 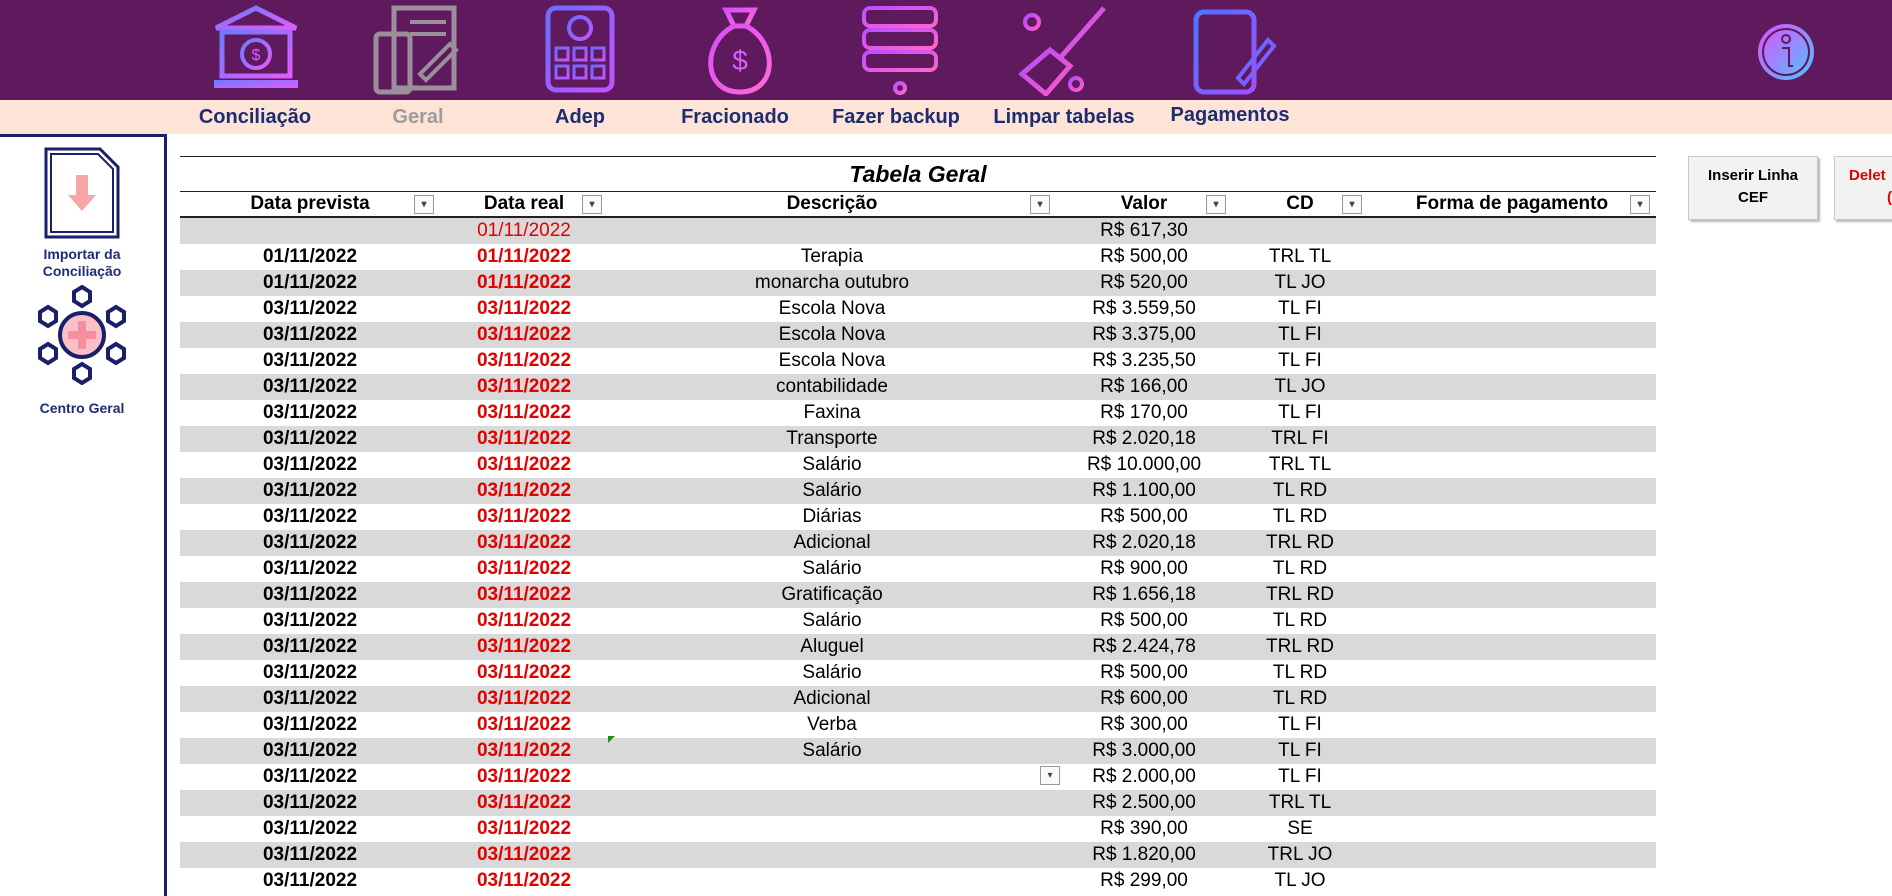 I want to click on centro-geral-button: Centro Geral, so click(x=82, y=350).